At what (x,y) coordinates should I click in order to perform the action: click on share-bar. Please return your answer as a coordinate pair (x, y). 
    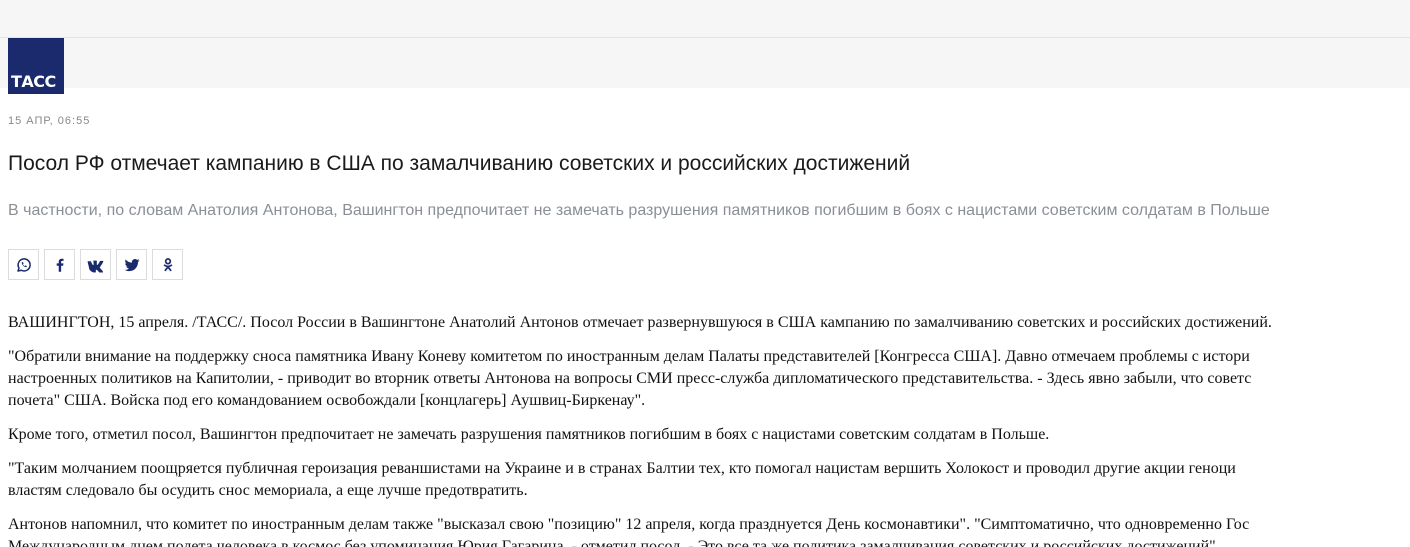
    Looking at the image, I should click on (95, 264).